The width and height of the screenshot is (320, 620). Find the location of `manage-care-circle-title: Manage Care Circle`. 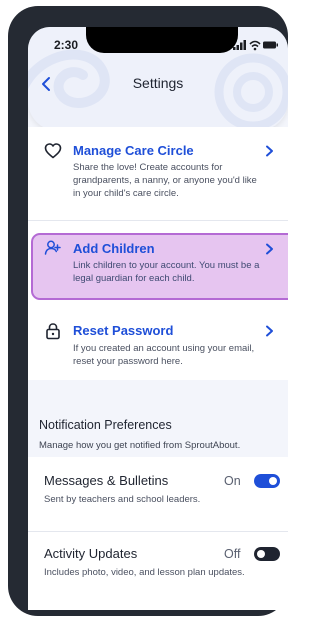

manage-care-circle-title: Manage Care Circle is located at coordinates (133, 150).